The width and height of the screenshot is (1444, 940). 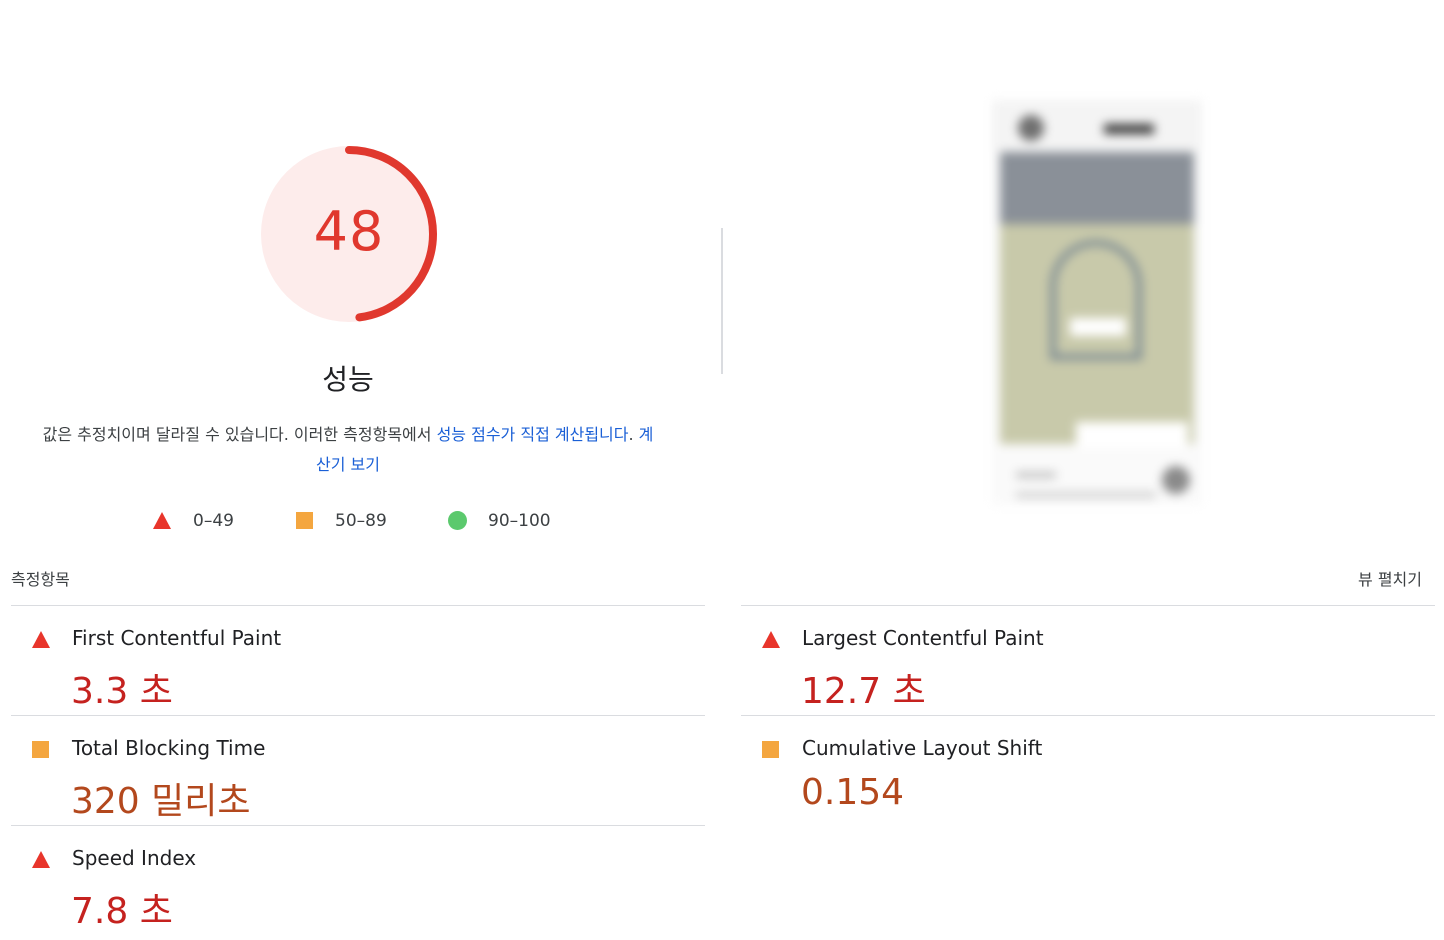 I want to click on metric-cumulative-layout-shift: Cumulative Layout Shift 0.154, so click(x=1088, y=770).